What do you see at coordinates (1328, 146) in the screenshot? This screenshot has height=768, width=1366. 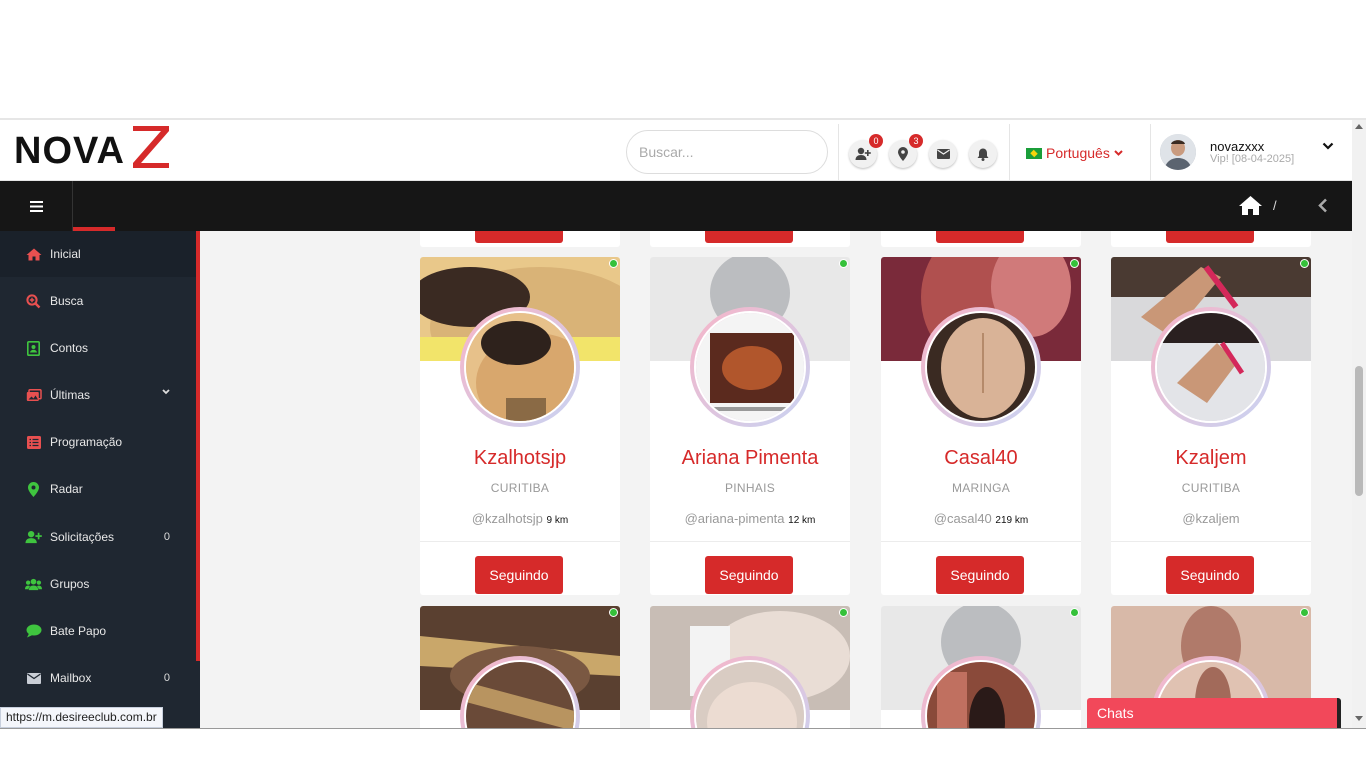 I see `user-menu-chevron-icon` at bounding box center [1328, 146].